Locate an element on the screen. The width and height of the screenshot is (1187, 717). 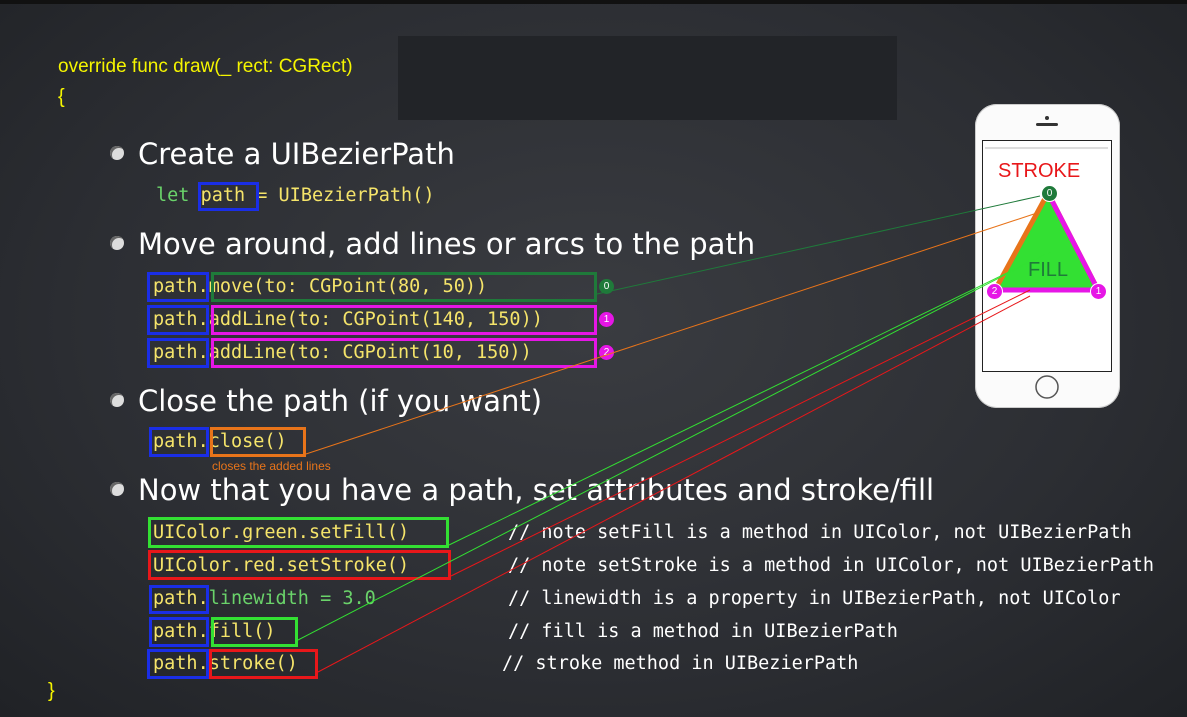
connector-move is located at coordinates (818, 245).